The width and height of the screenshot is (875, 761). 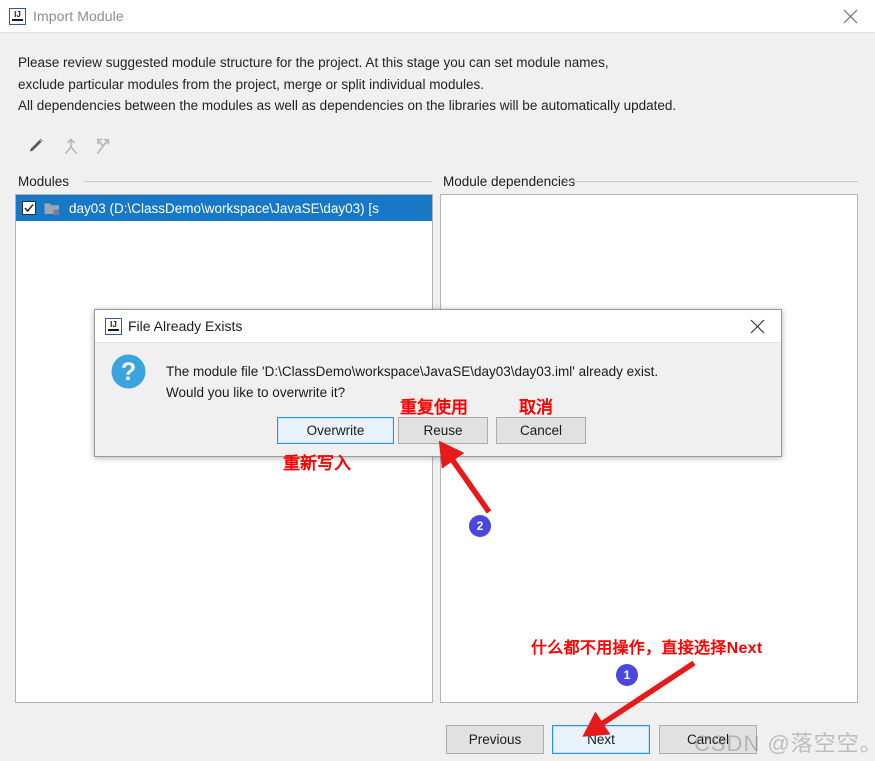 I want to click on step-badge-2: 2, so click(x=480, y=526).